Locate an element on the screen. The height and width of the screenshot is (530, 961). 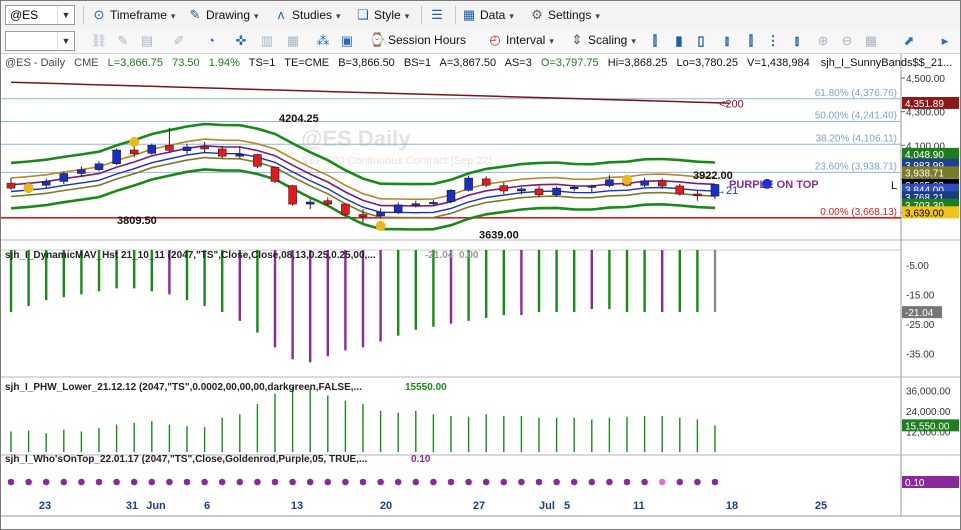
dmav-tag-label: -21.04 is located at coordinates (919, 313).